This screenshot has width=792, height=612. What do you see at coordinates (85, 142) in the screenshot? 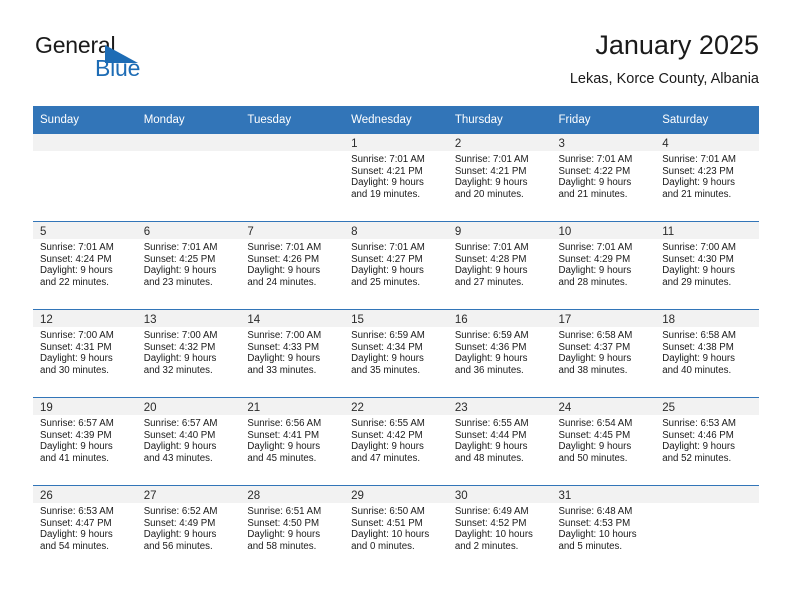
I see `day-number` at bounding box center [85, 142].